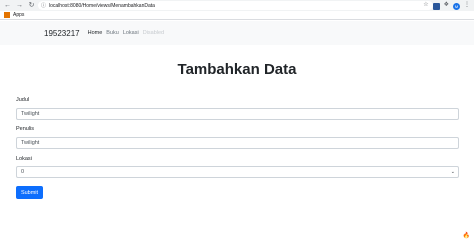 The height and width of the screenshot is (242, 474). I want to click on profile-avatar: M, so click(456, 6).